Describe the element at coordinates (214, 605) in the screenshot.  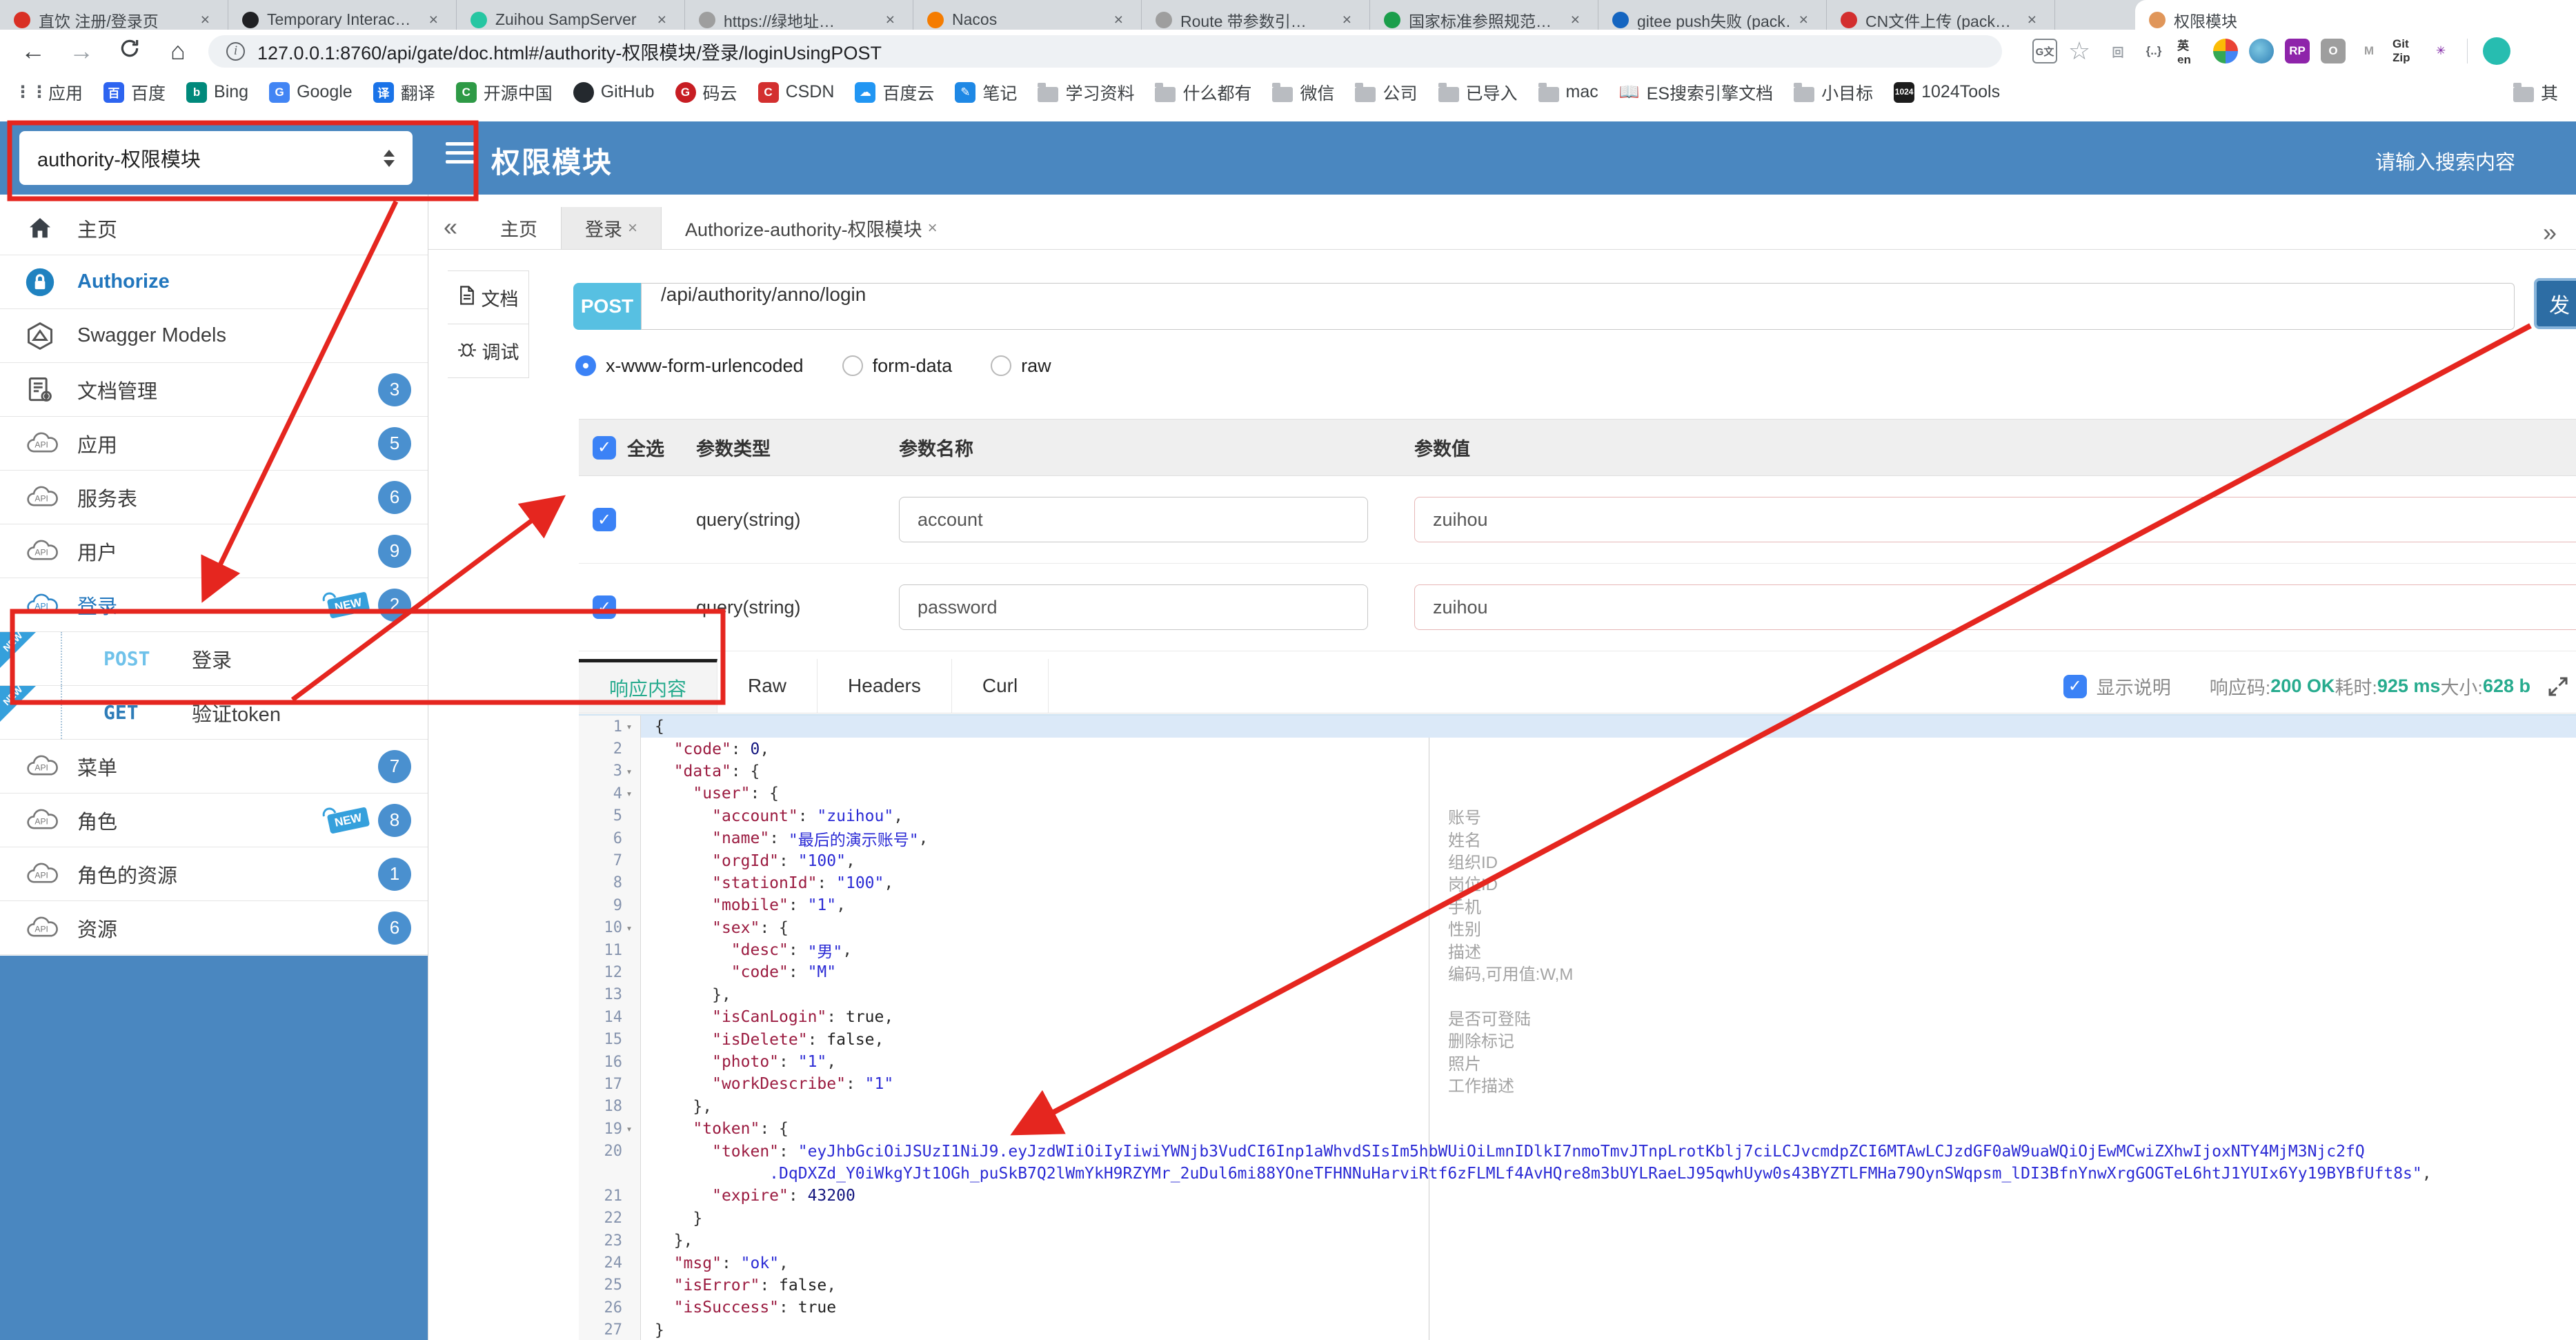
I see `sidebar-item: API 登录 NEW 2` at that location.